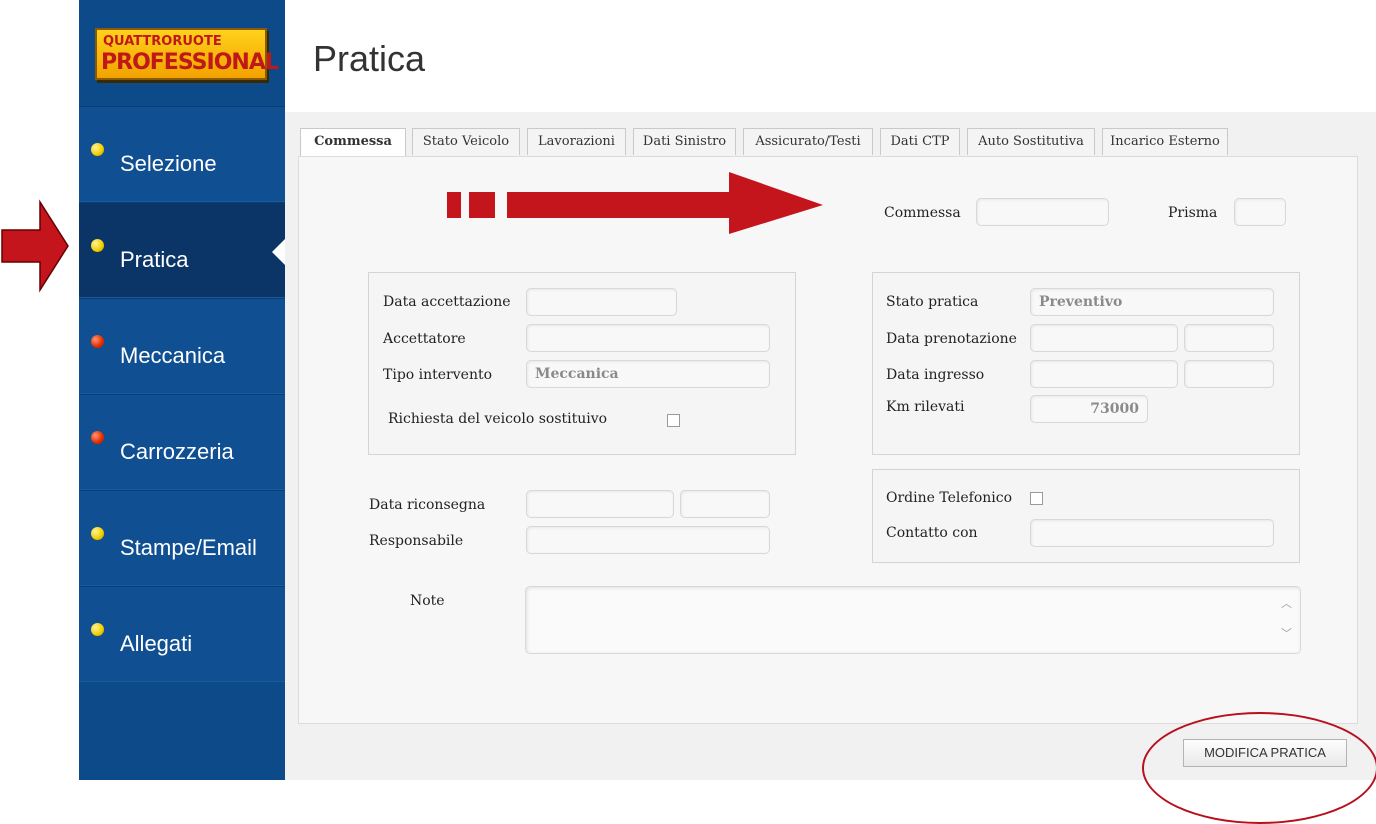  Describe the element at coordinates (648, 540) in the screenshot. I see `responsabile-field` at that location.